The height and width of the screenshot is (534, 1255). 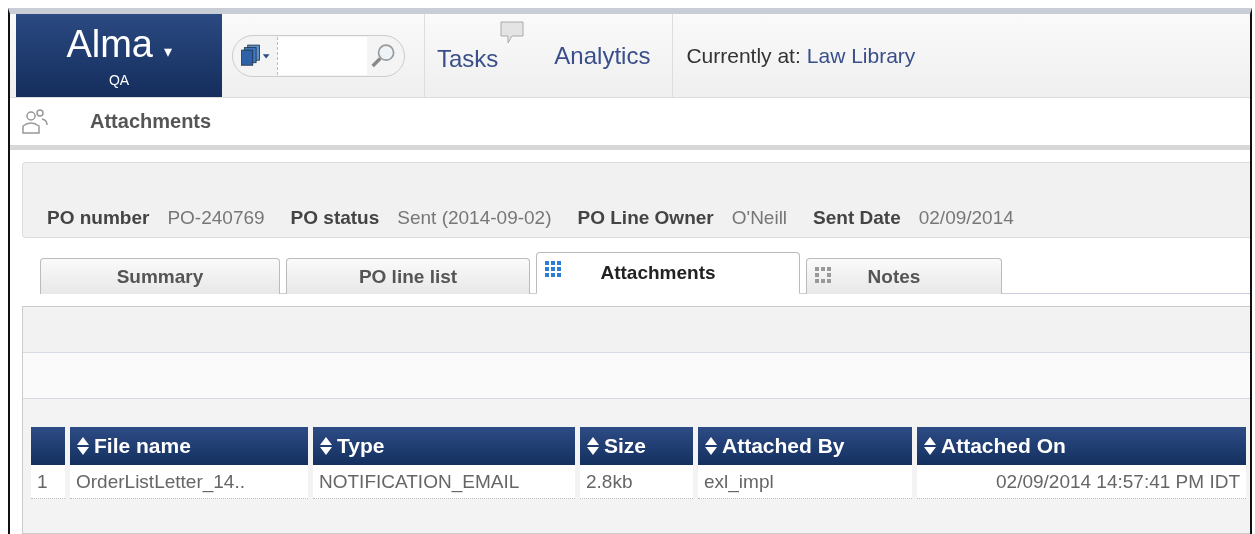 I want to click on column-header: Attached On, so click(x=1081, y=446).